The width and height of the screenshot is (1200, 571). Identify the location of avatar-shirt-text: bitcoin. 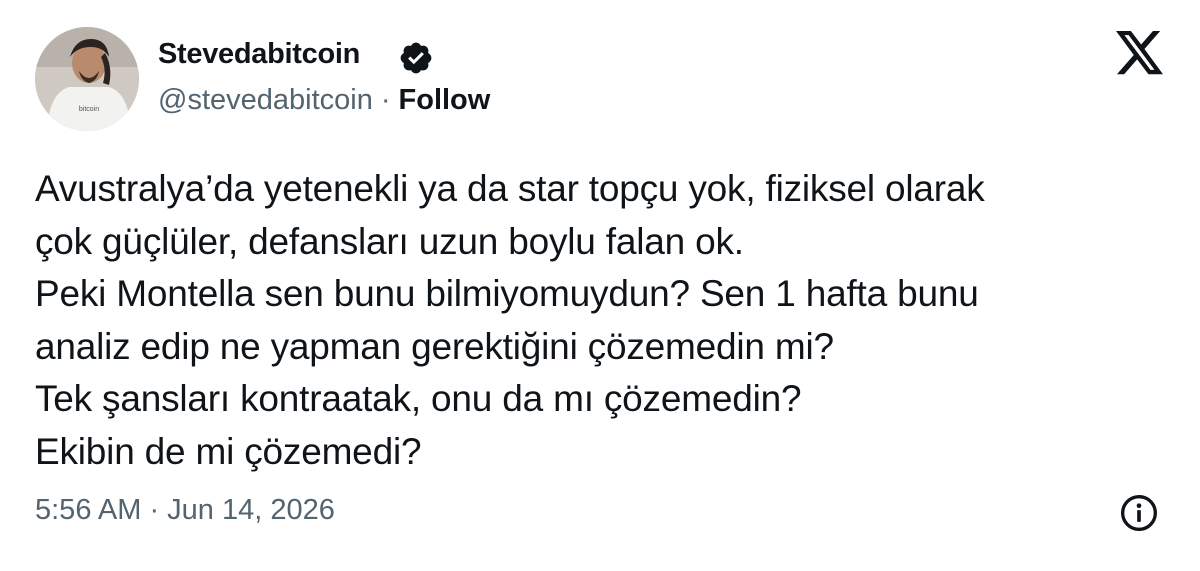
(89, 109).